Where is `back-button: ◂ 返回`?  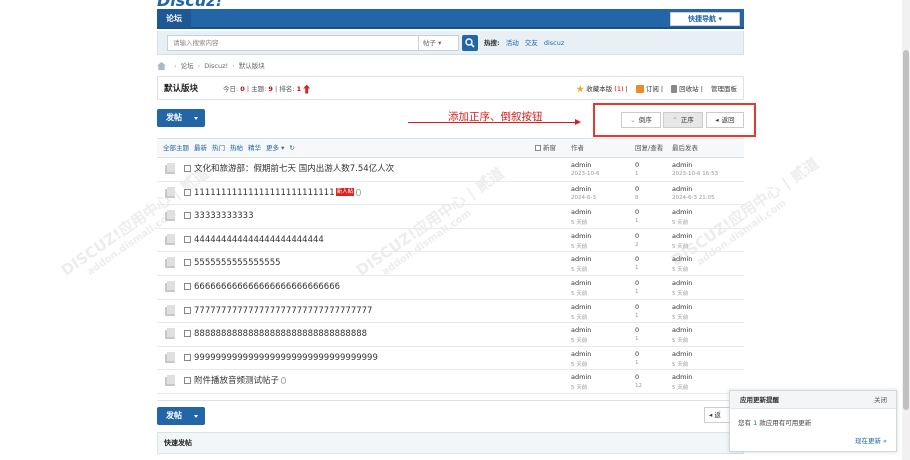
back-button: ◂ 返回 is located at coordinates (725, 120).